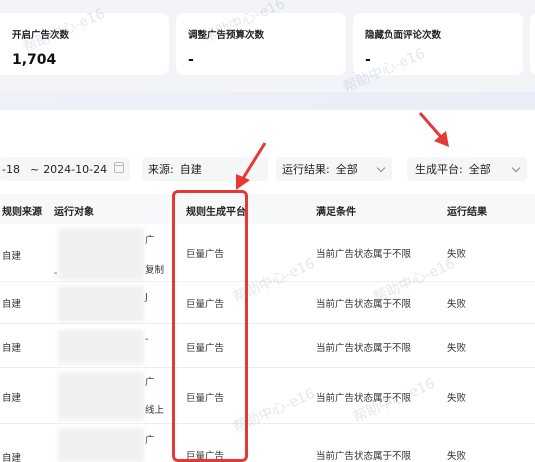 The width and height of the screenshot is (535, 462). Describe the element at coordinates (342, 151) in the screenshot. I see `annotation-arrows` at that location.